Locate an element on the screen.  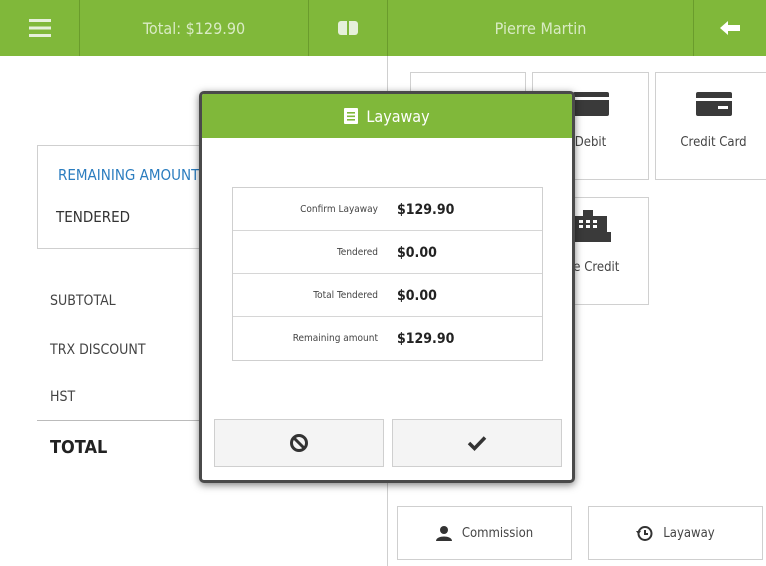
table-row: Tendered $0.00 is located at coordinates (387, 252).